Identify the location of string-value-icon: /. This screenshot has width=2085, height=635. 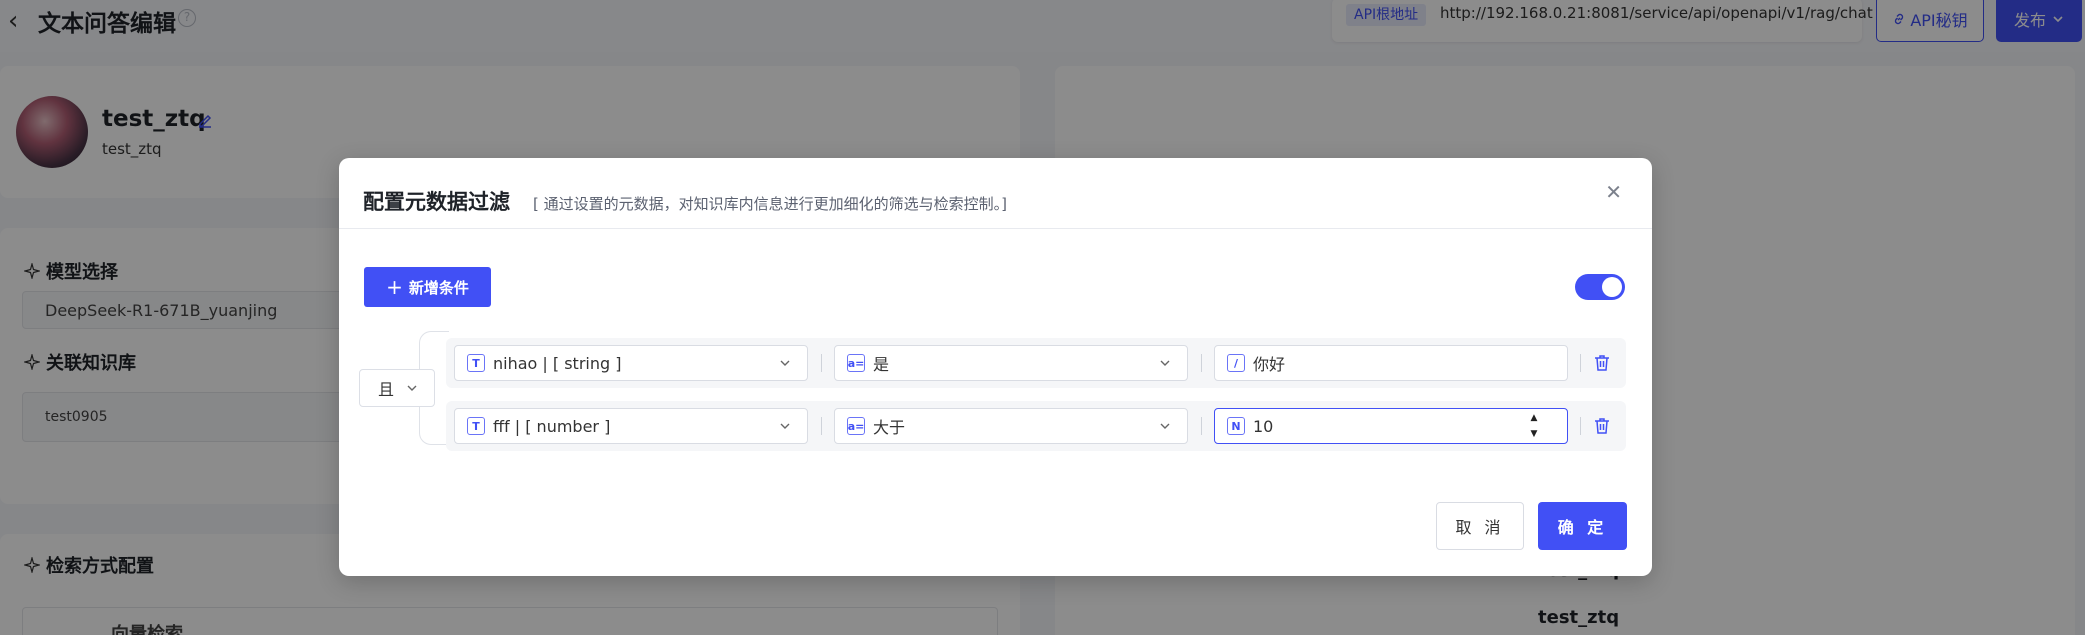
(1236, 363).